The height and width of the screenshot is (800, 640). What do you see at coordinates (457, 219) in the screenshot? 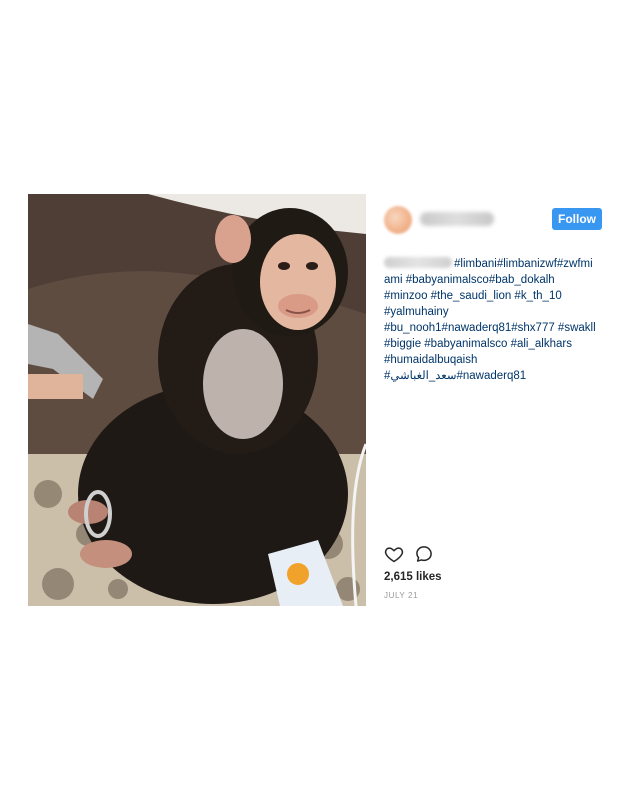
I see `username-blurred` at bounding box center [457, 219].